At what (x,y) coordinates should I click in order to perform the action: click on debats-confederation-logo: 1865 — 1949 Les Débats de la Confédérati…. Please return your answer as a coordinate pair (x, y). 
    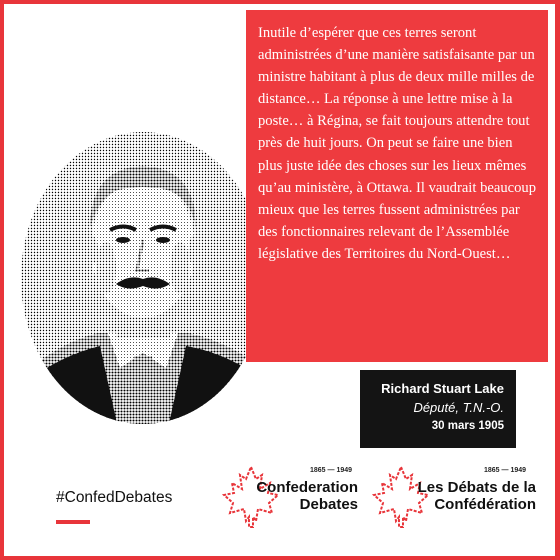
    Looking at the image, I should click on (456, 500).